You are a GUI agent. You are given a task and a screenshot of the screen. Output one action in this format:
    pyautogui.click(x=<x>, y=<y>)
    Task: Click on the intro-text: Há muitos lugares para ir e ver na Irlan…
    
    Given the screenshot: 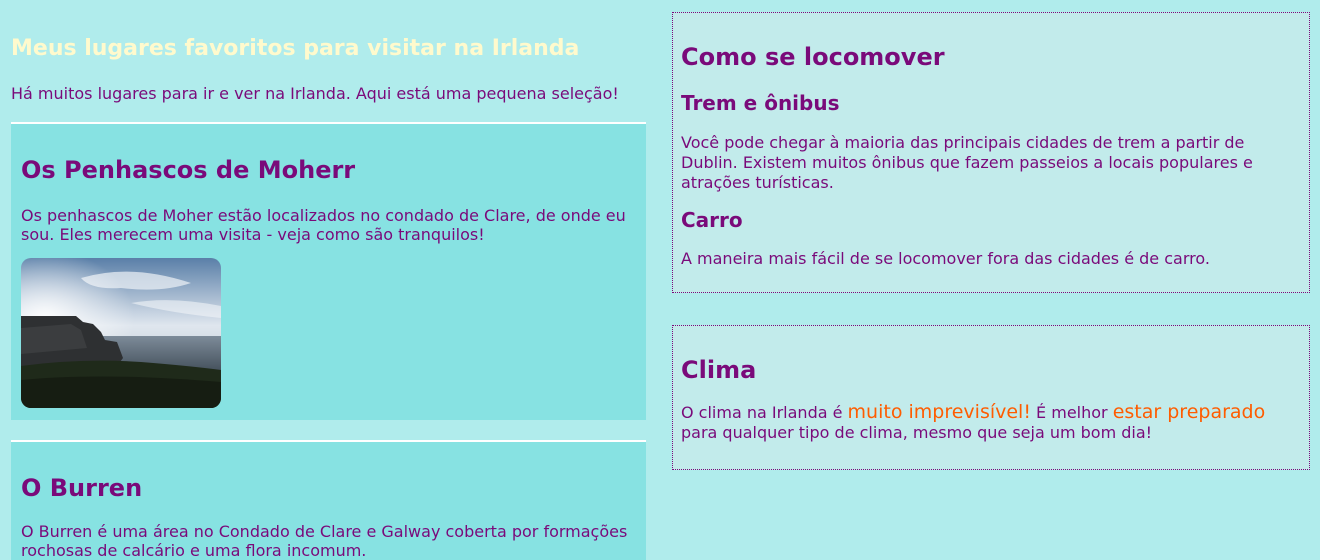 What is the action you would take?
    pyautogui.click(x=315, y=93)
    